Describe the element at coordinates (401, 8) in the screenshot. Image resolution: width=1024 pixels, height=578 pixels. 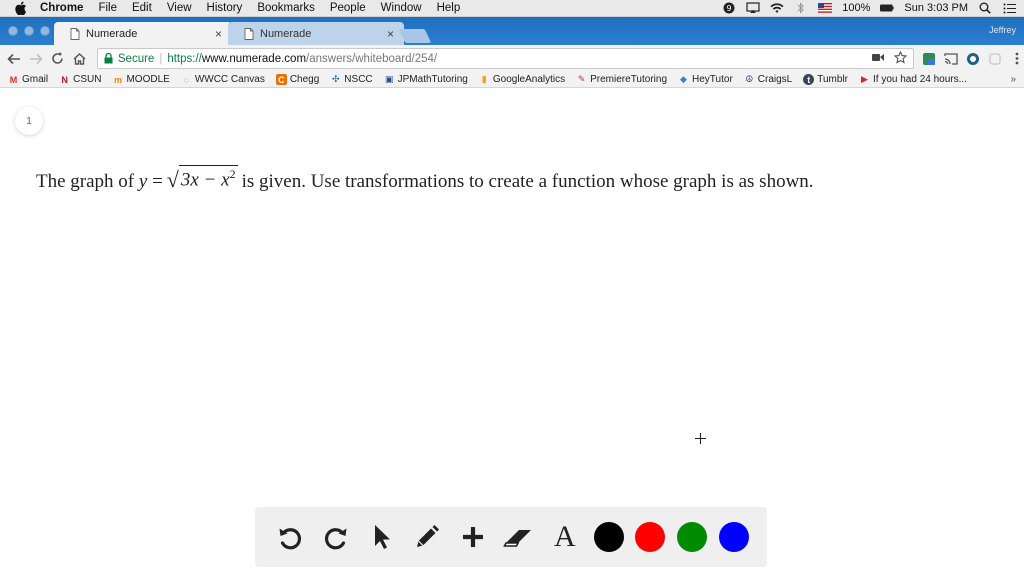
I see `menu-window: Window` at that location.